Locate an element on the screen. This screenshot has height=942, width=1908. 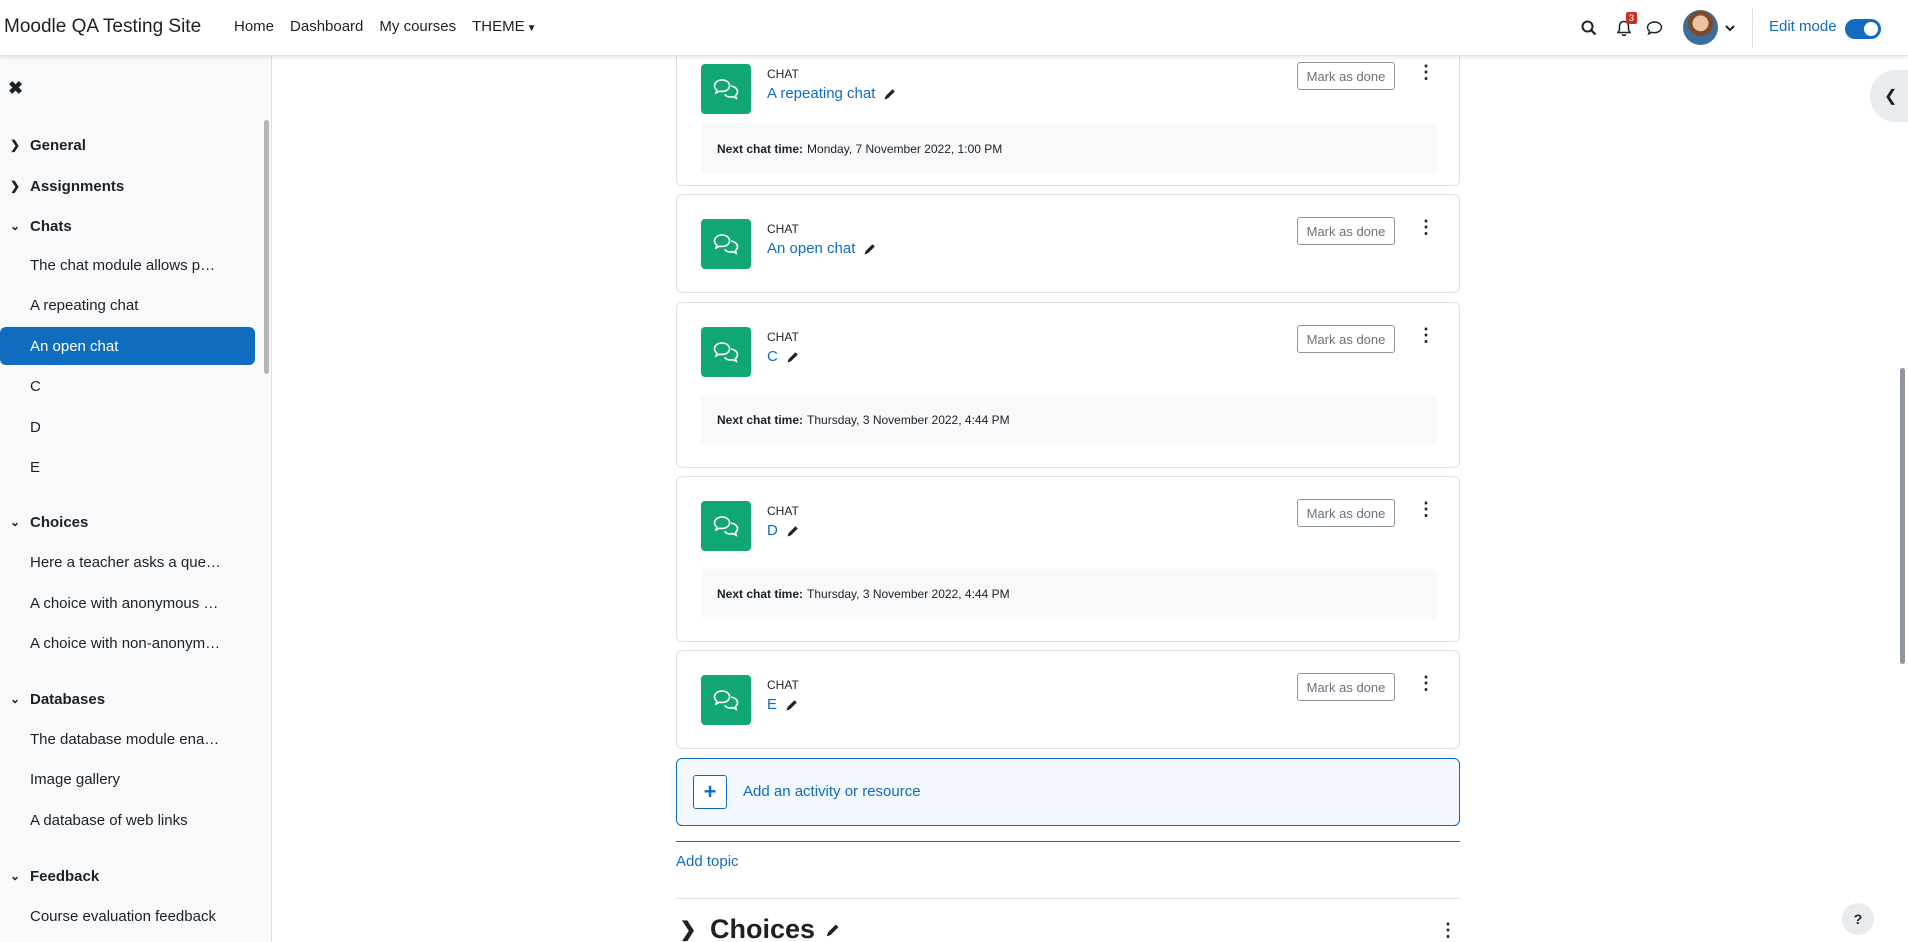
sidebar-item: E is located at coordinates (127, 467).